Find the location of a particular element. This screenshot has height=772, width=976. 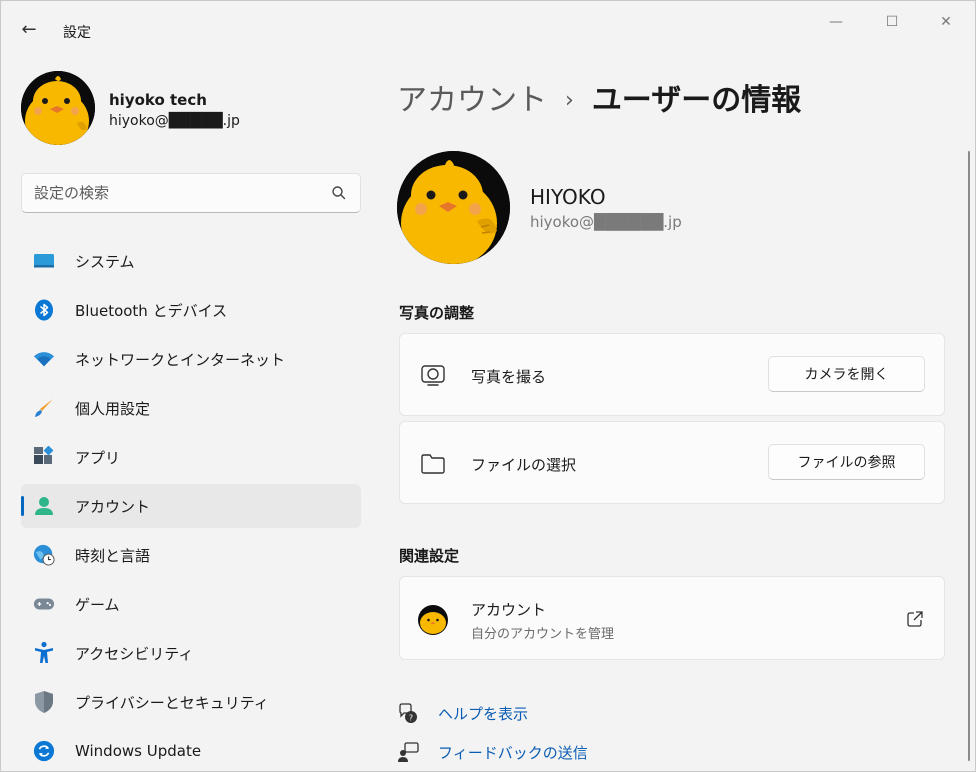

sidebar-item-label: アプリ is located at coordinates (98, 457).